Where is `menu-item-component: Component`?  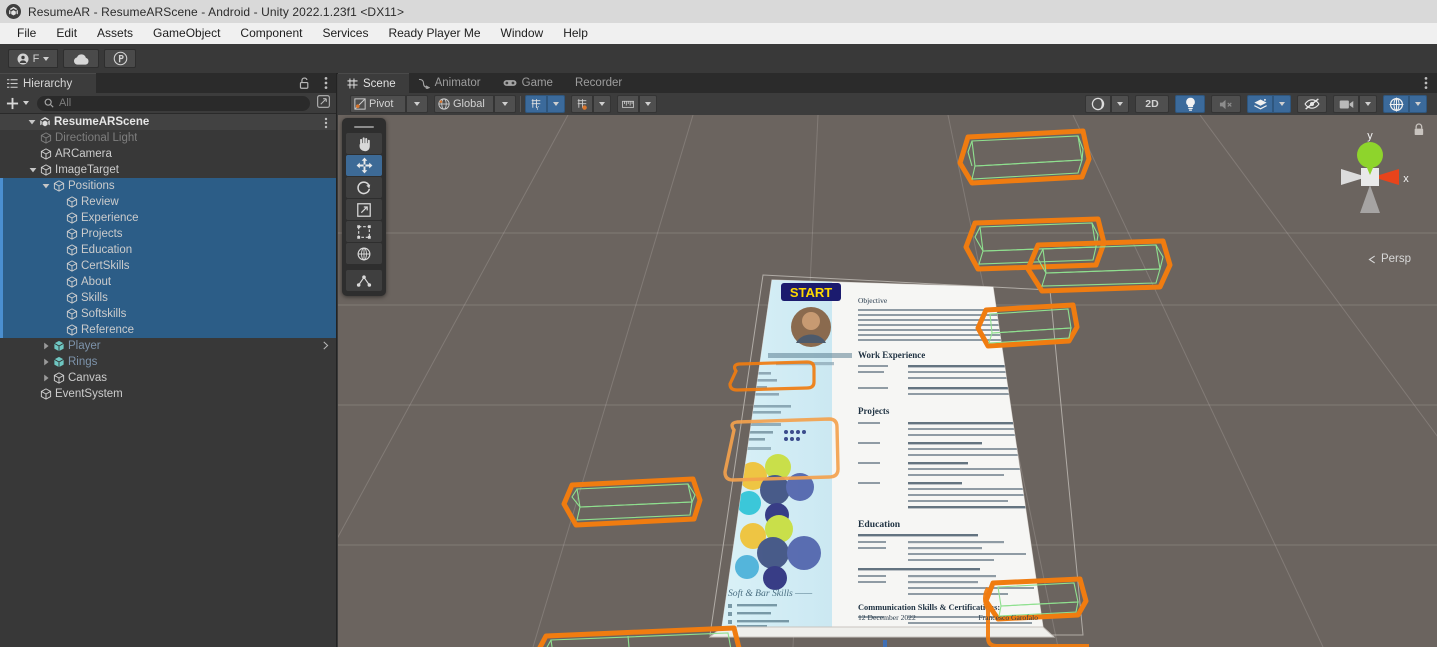 menu-item-component: Component is located at coordinates (271, 33).